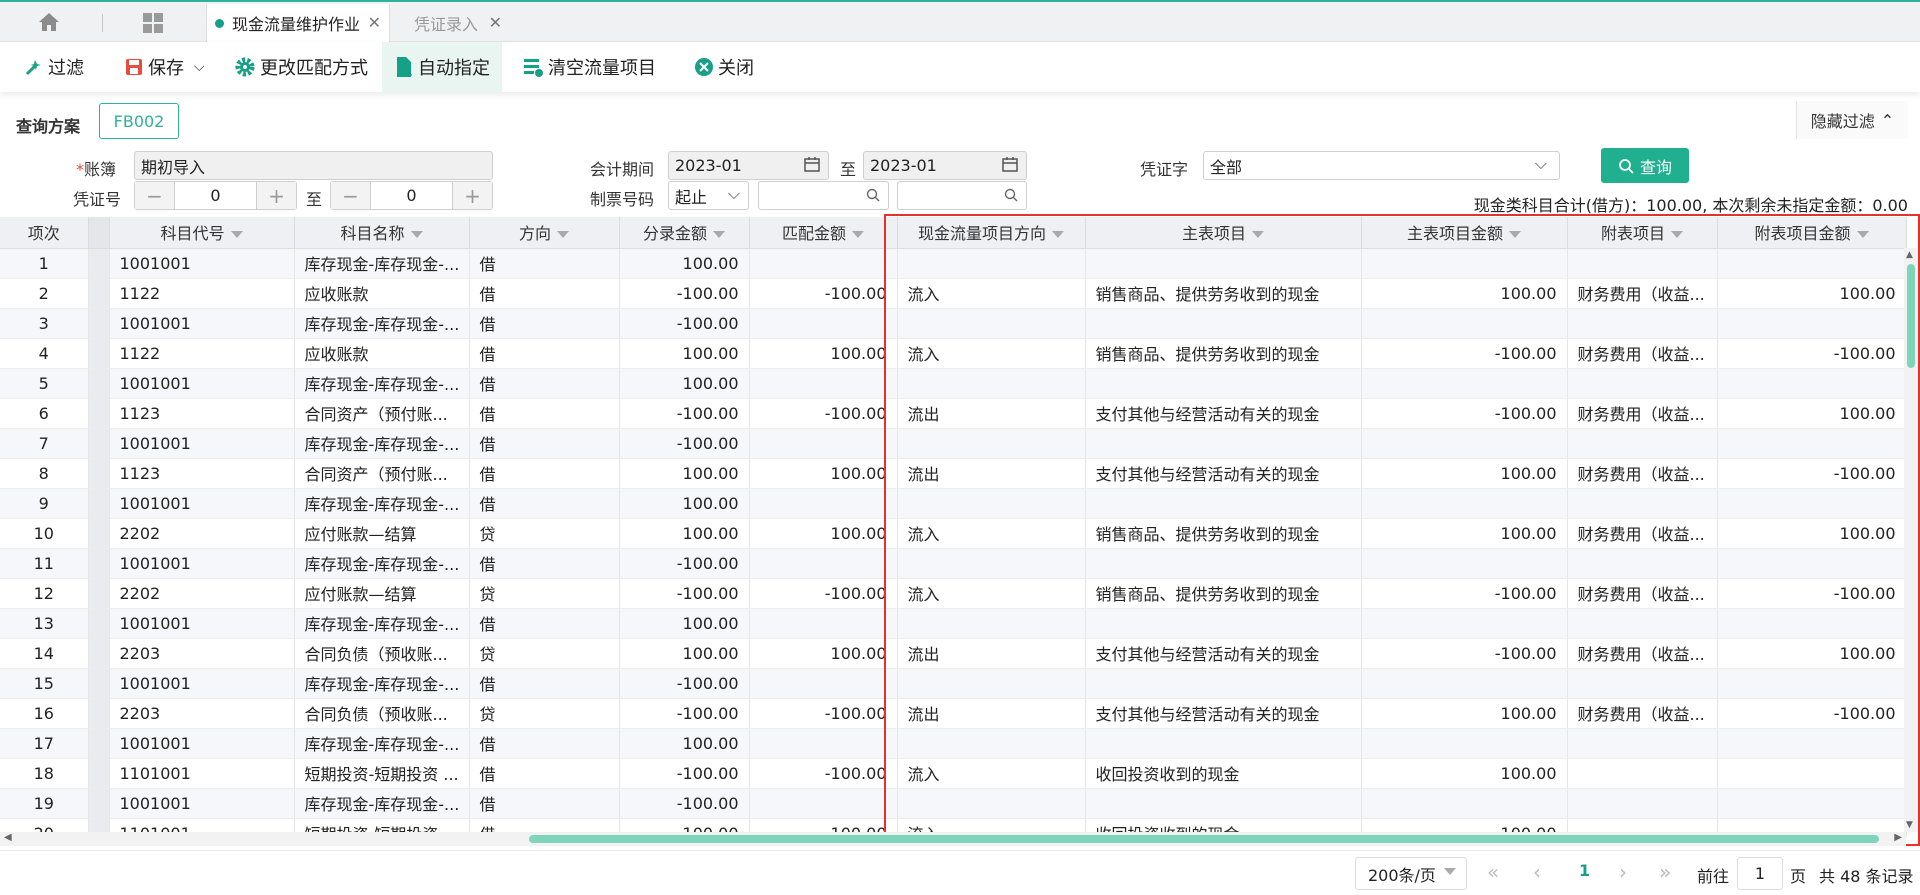 The width and height of the screenshot is (1920, 895). What do you see at coordinates (382, 293) in the screenshot?
I see `cell-account-name: 应收账款` at bounding box center [382, 293].